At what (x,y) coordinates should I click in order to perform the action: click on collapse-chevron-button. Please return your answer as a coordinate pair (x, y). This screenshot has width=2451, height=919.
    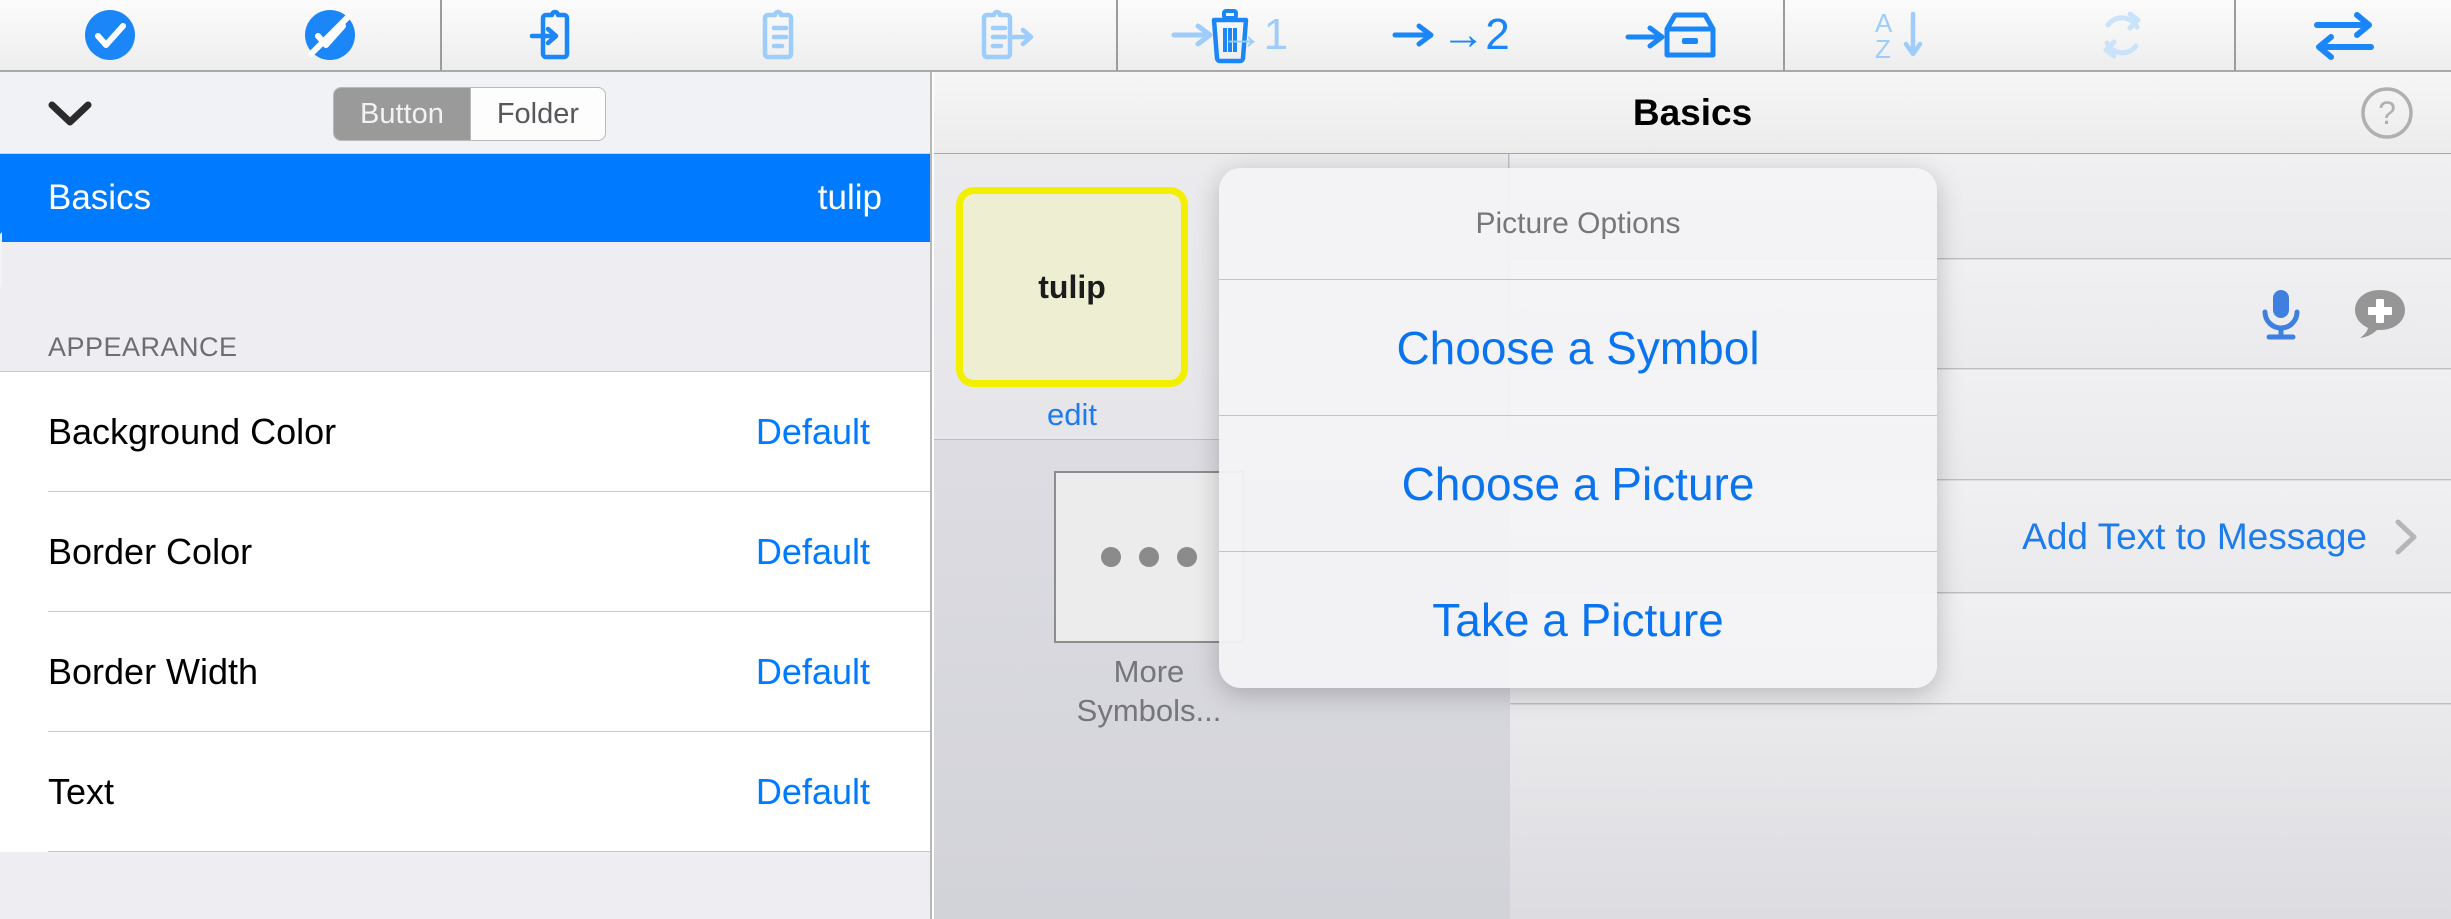
    Looking at the image, I should click on (70, 113).